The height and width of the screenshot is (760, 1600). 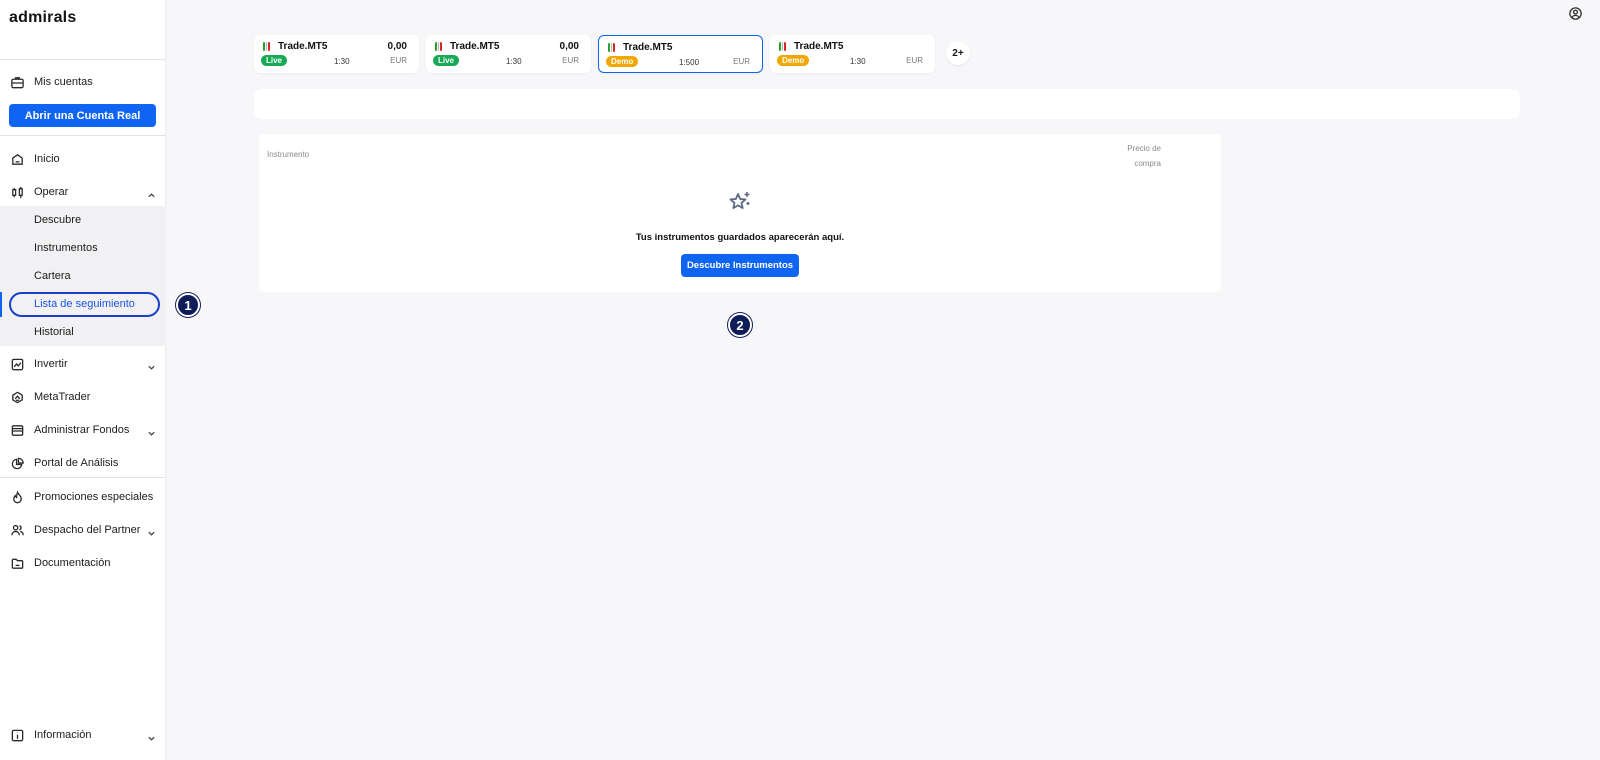 I want to click on star-sparkle-icon, so click(x=740, y=202).